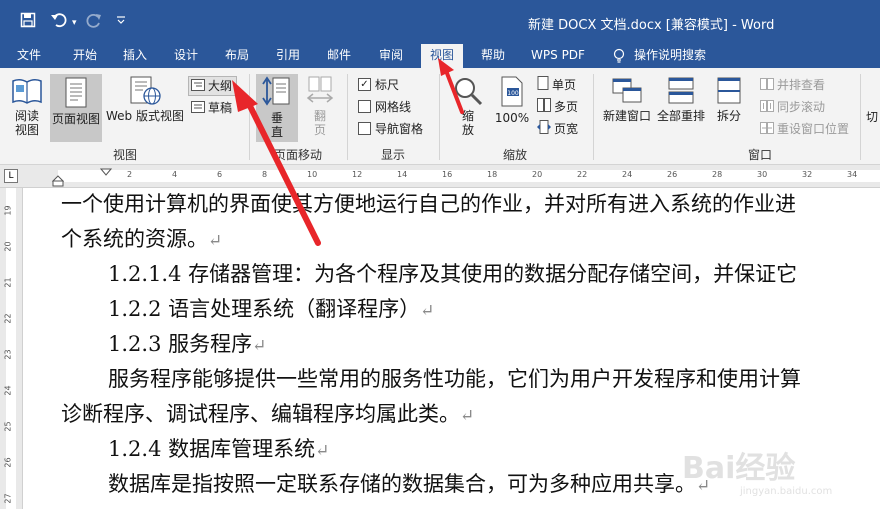  I want to click on first-line-indent-marker, so click(106, 176).